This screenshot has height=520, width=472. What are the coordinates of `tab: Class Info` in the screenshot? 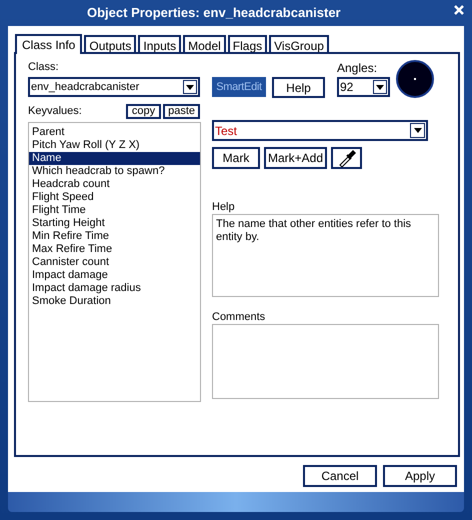 It's located at (48, 44).